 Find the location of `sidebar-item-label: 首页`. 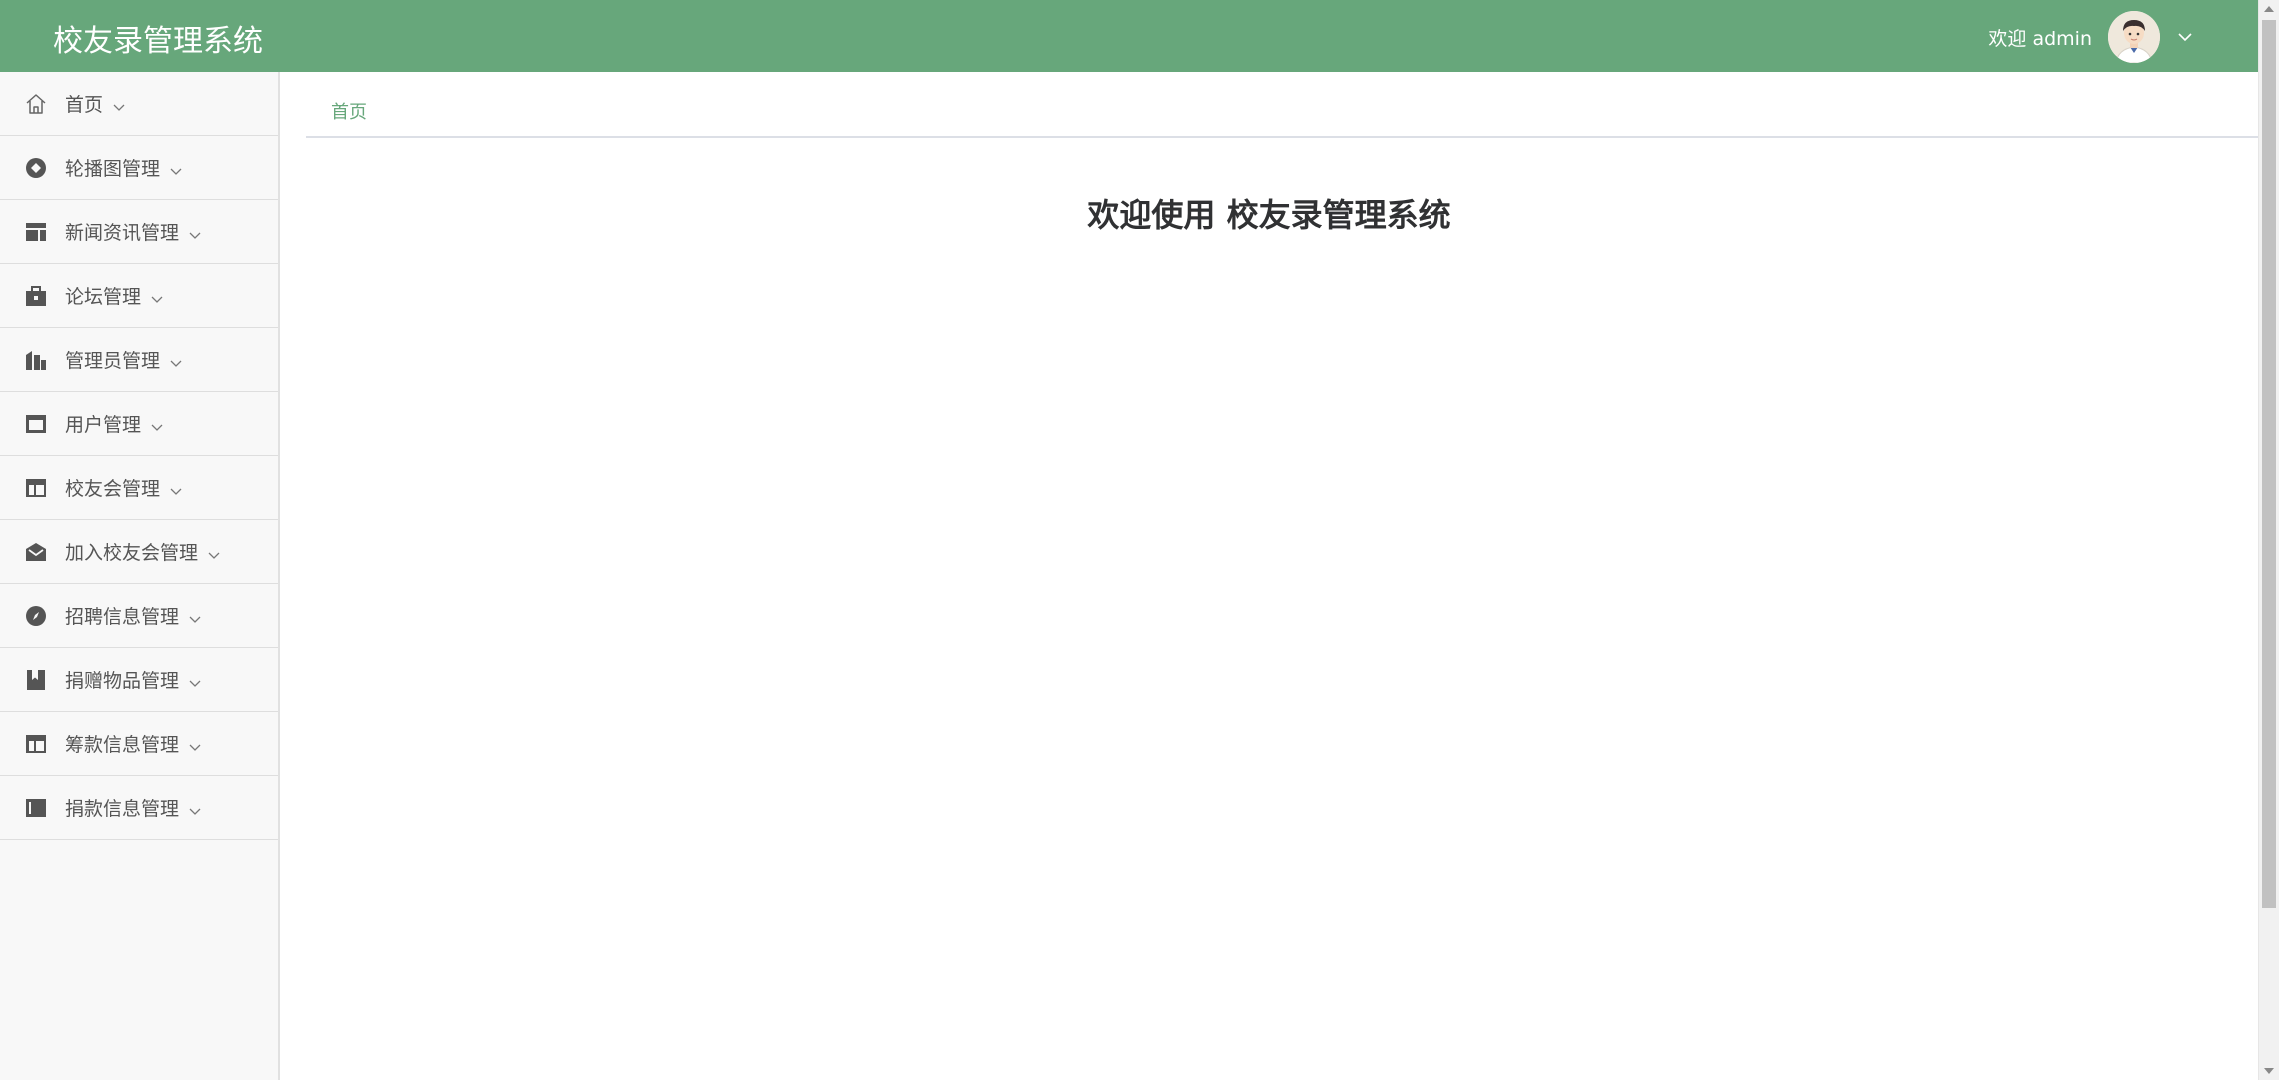

sidebar-item-label: 首页 is located at coordinates (84, 105).